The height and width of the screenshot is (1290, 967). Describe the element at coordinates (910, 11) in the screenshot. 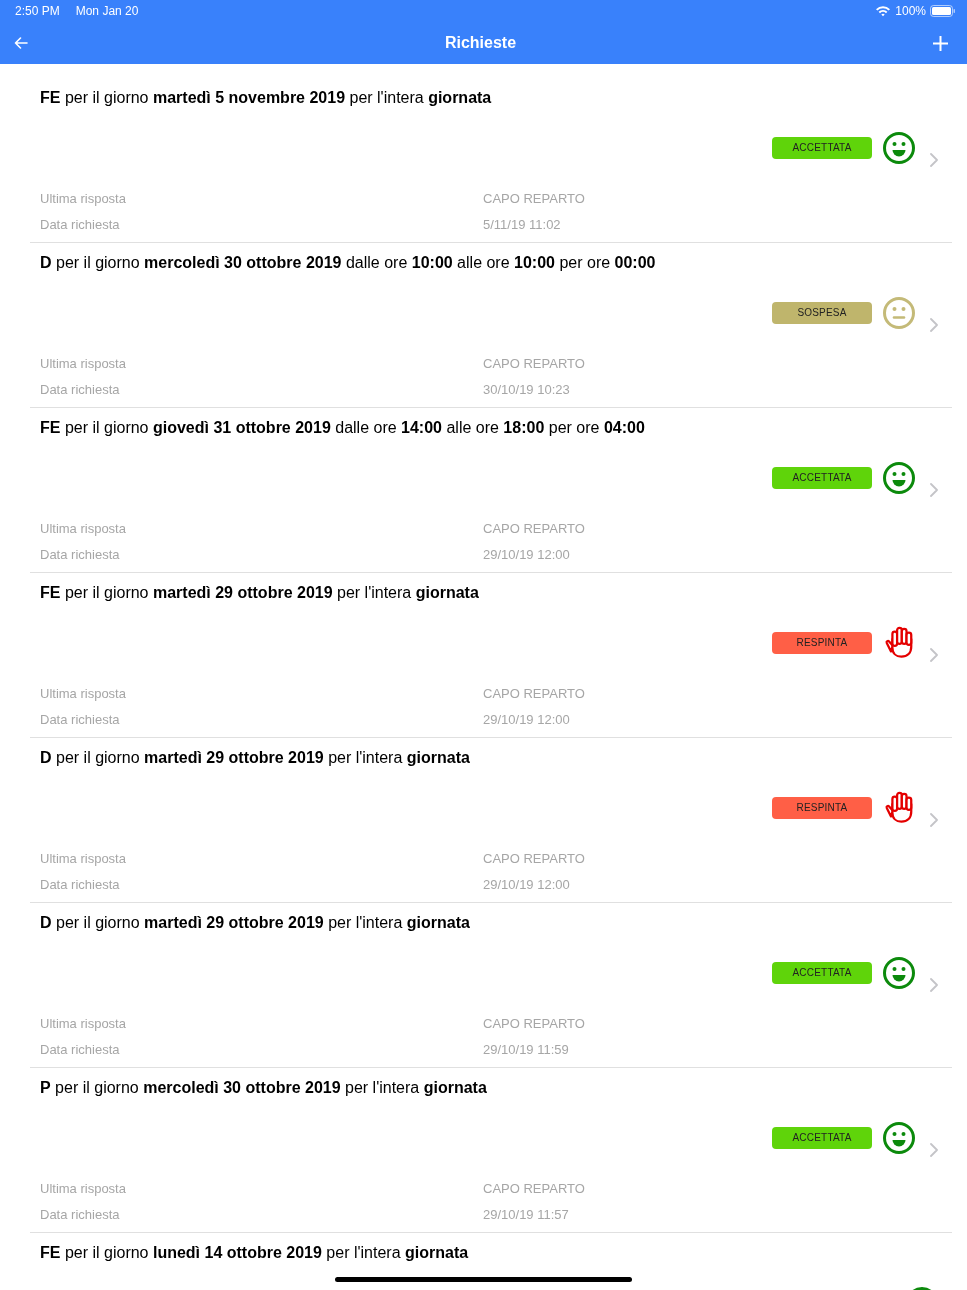

I see `battery-percent: 100%` at that location.